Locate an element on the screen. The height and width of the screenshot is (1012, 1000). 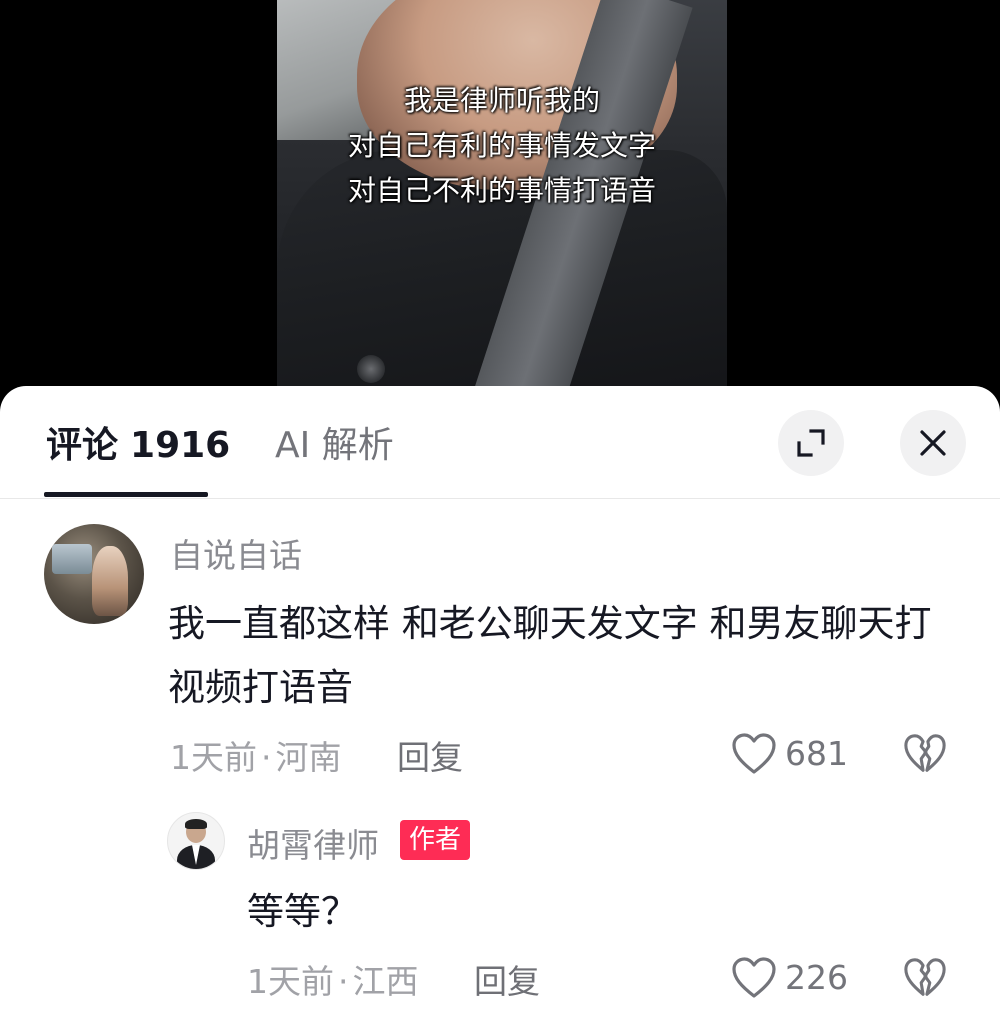
video-caption-line: 对自己有利的事情发文字 is located at coordinates (501, 145).